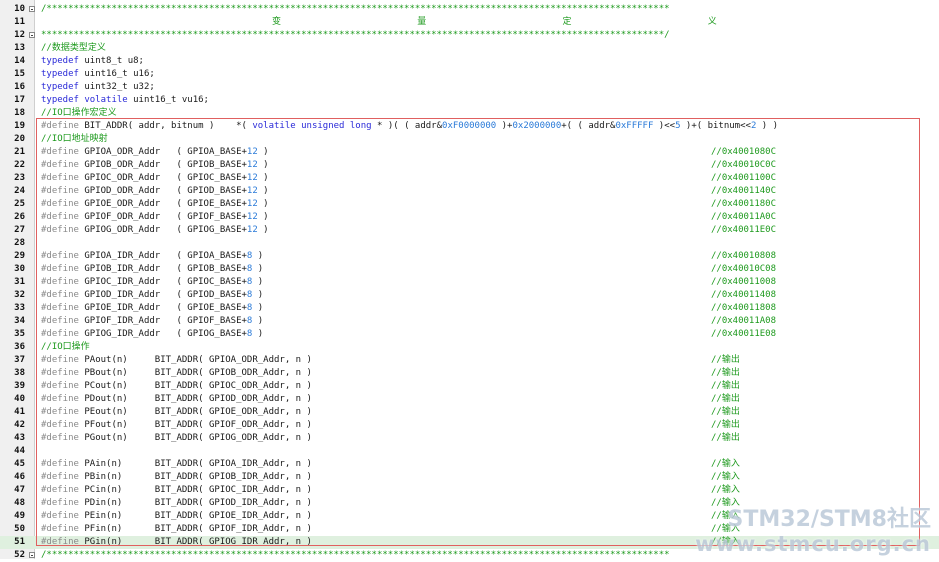  What do you see at coordinates (19, 360) in the screenshot?
I see `line-number: 37` at bounding box center [19, 360].